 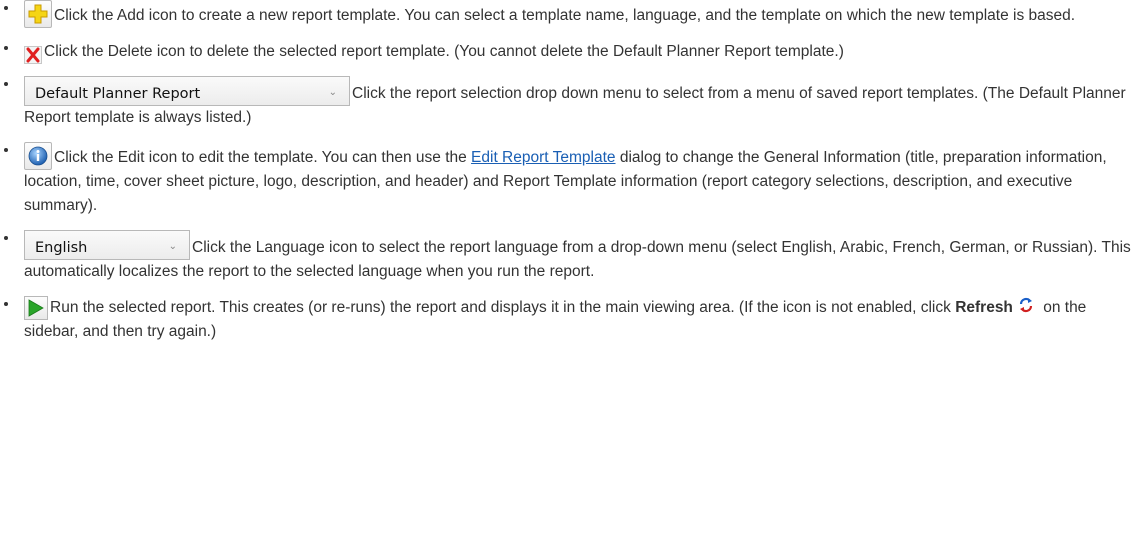 I want to click on refresh-label: Refresh, so click(x=984, y=307).